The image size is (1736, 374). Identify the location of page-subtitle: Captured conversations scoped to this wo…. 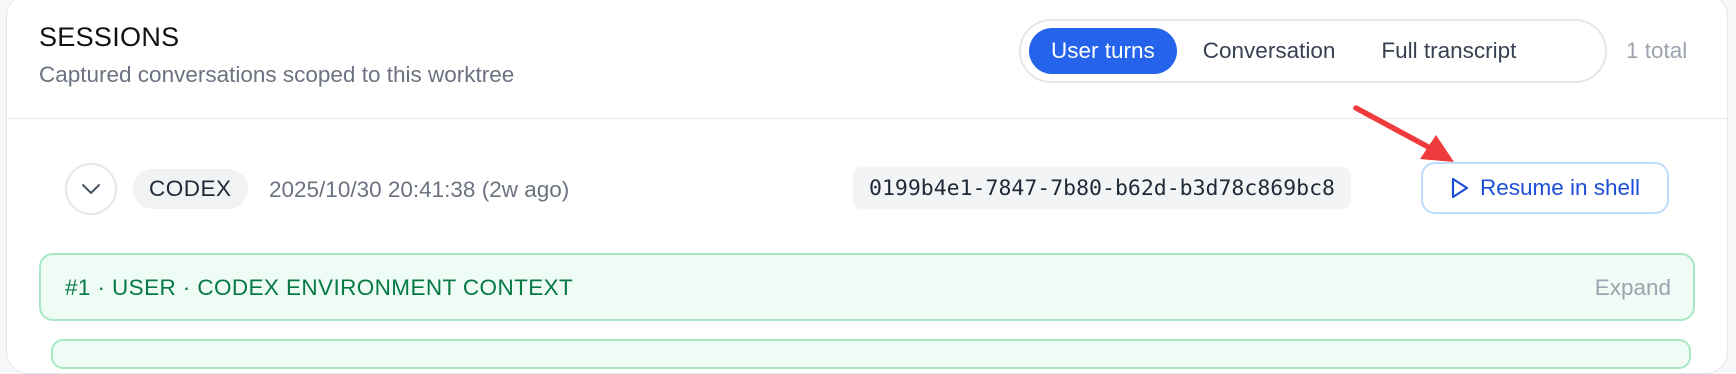
(277, 74).